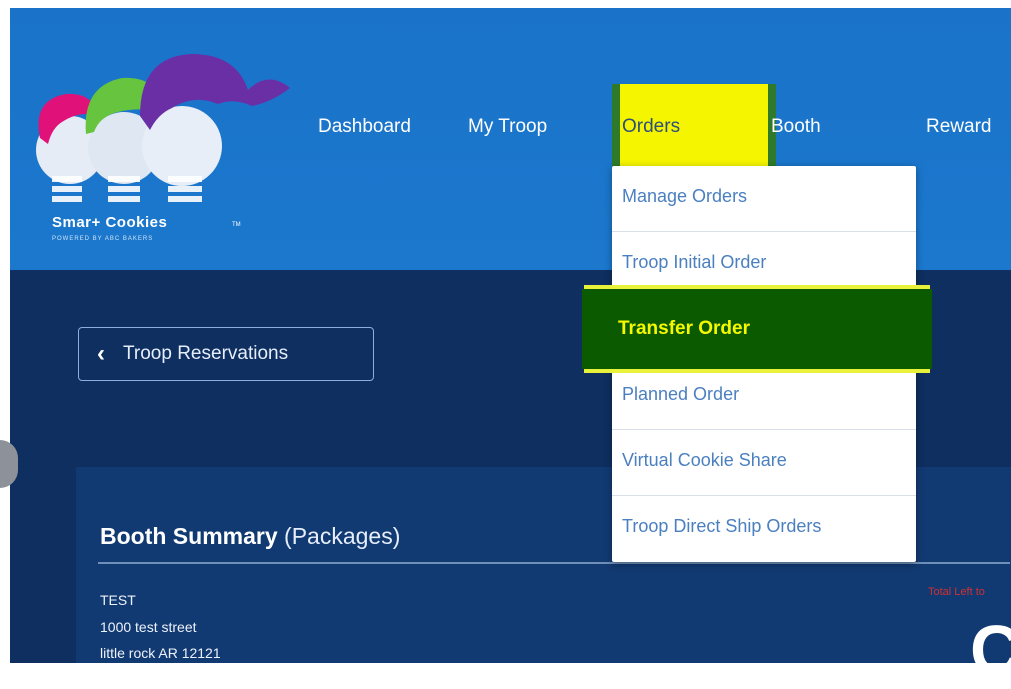  I want to click on booth-summary-heading: Booth Summary, so click(189, 536).